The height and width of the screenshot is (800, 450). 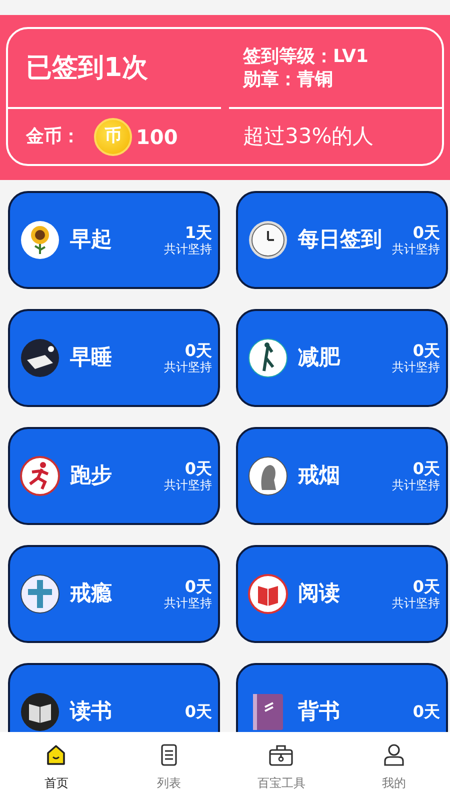 I want to click on habit-title: 早睡, so click(x=91, y=358).